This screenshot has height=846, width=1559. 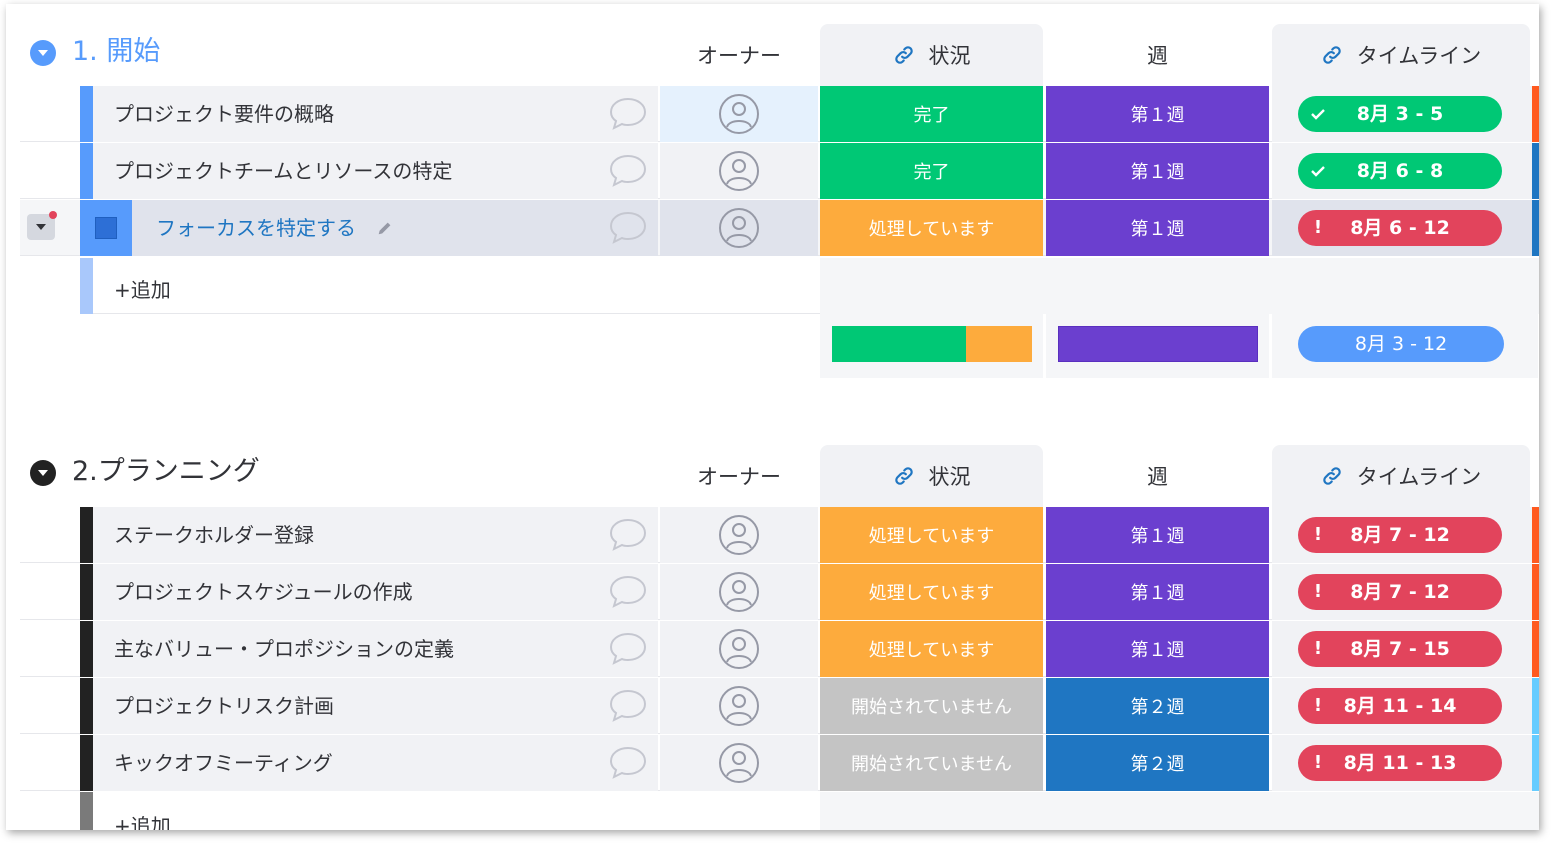 I want to click on table-row: プロジェクトスケジュールの作成 処理しています 第１週 ! 8月 7 - 12, so click(x=779, y=592).